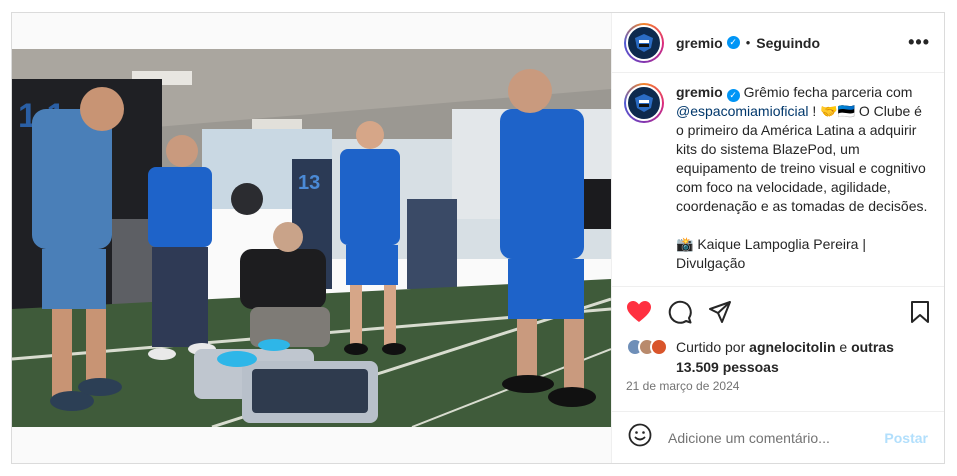 The image size is (957, 476). Describe the element at coordinates (771, 253) in the screenshot. I see `caption-credit: 📸 Kaique Lampoglia Pereira | Divulgação` at that location.